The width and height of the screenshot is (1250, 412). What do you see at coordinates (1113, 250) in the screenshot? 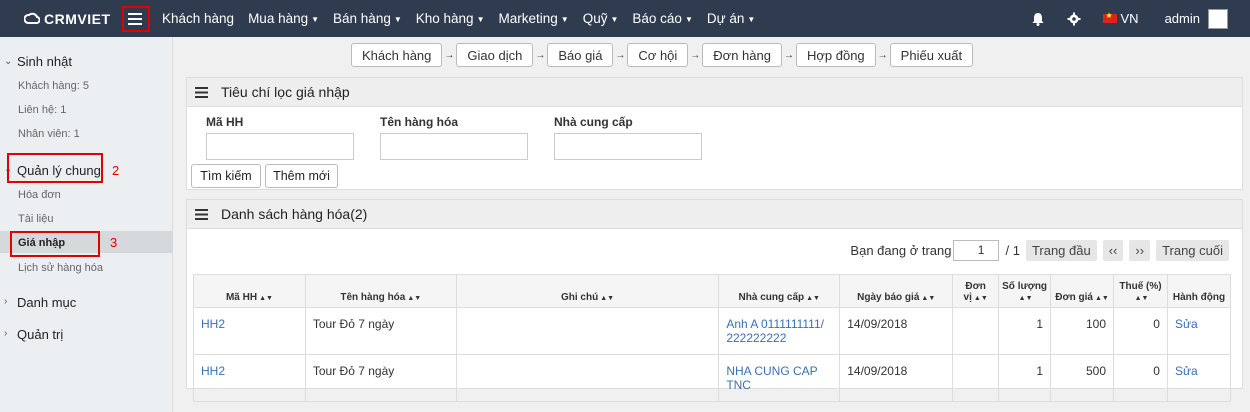
I see `prev-page-button: ‹‹` at bounding box center [1113, 250].